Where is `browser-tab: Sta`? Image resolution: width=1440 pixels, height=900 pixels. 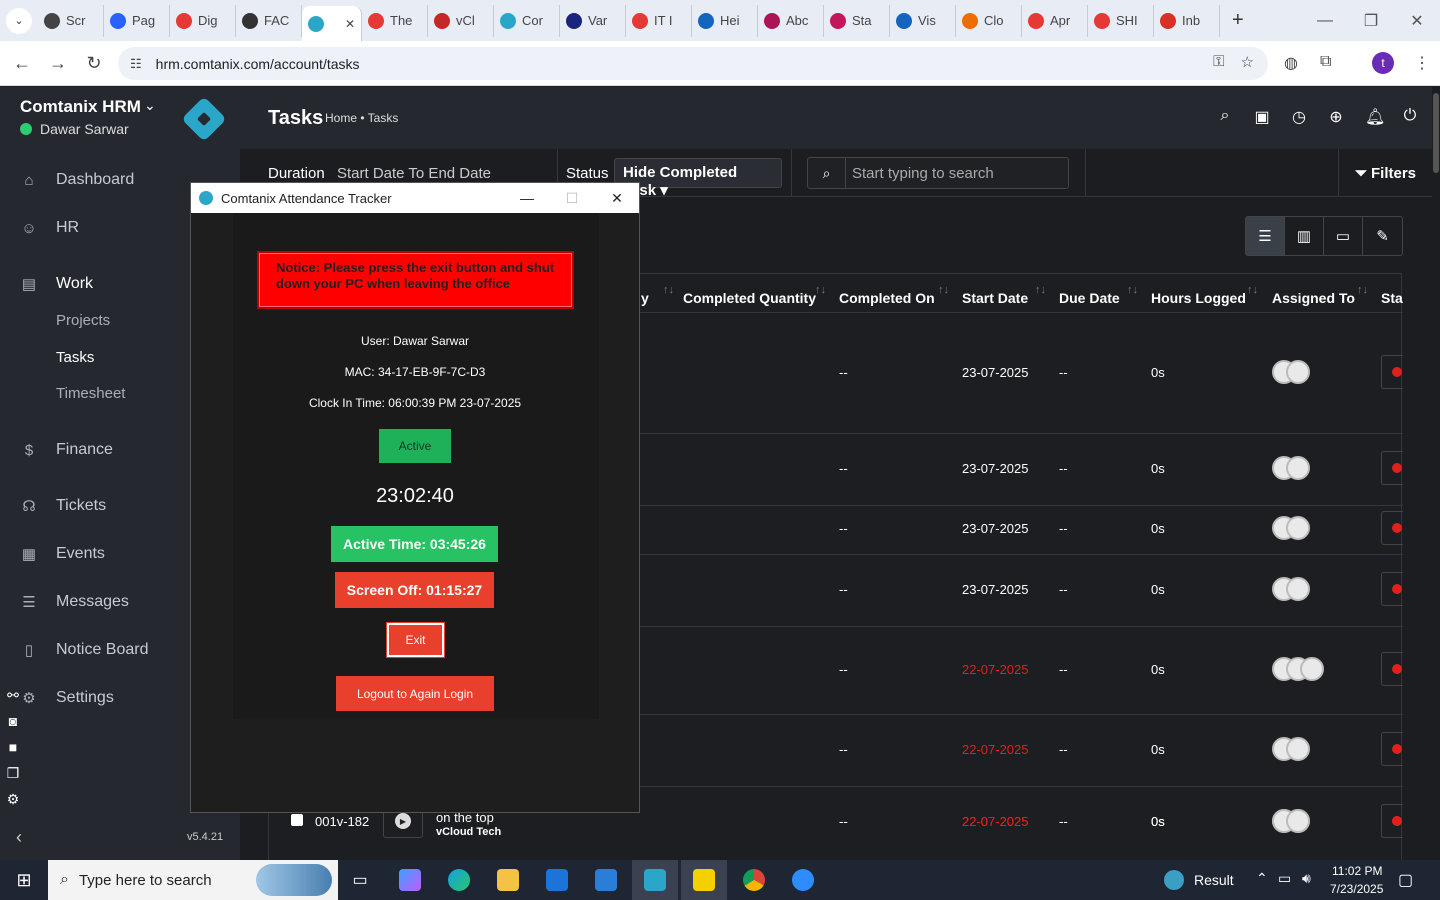 browser-tab: Sta is located at coordinates (857, 20).